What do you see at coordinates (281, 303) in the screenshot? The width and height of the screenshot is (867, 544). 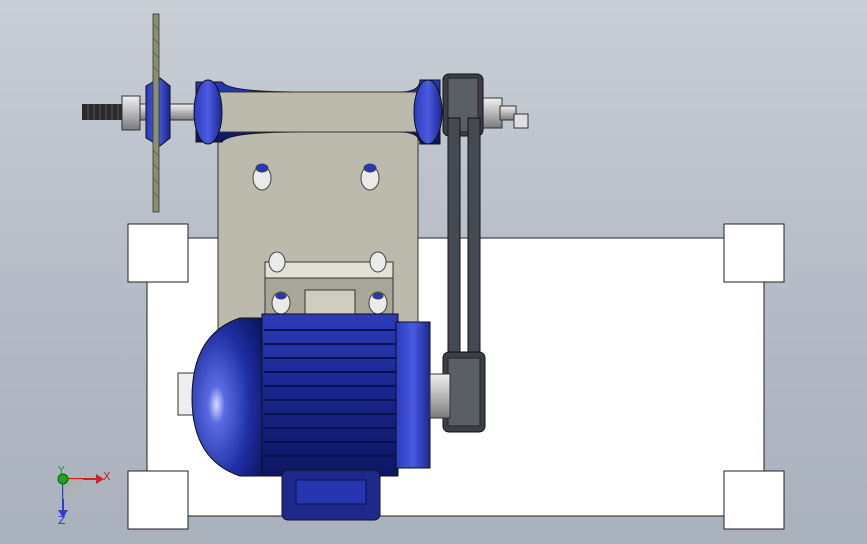 I see `bolt-foot-left` at bounding box center [281, 303].